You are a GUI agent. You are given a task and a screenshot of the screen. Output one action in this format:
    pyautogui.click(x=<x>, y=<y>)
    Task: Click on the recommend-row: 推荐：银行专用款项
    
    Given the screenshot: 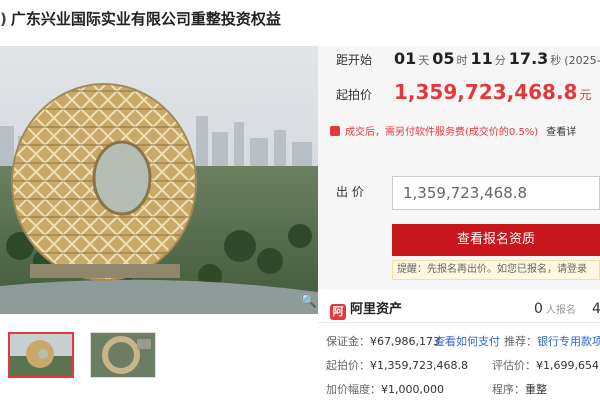 What is the action you would take?
    pyautogui.click(x=552, y=342)
    